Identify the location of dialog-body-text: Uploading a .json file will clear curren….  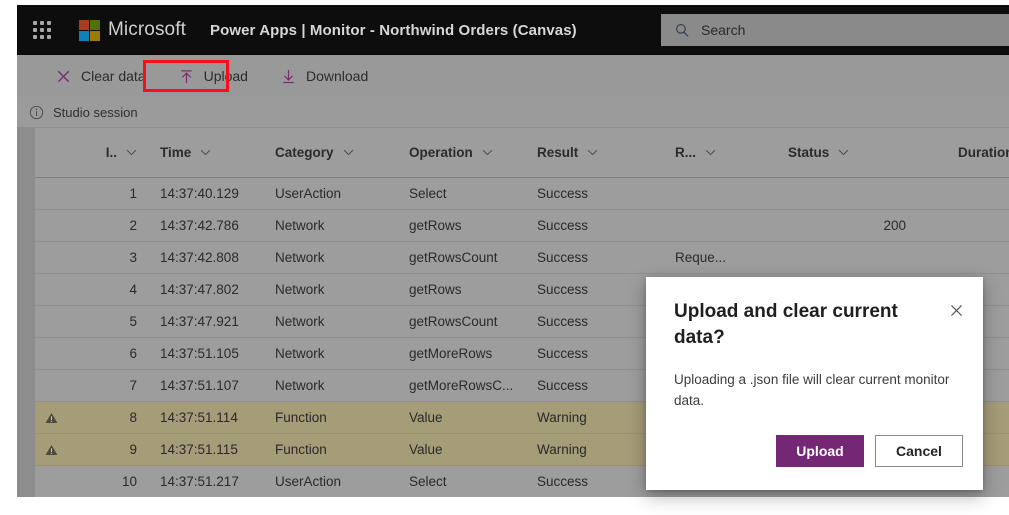
(812, 390).